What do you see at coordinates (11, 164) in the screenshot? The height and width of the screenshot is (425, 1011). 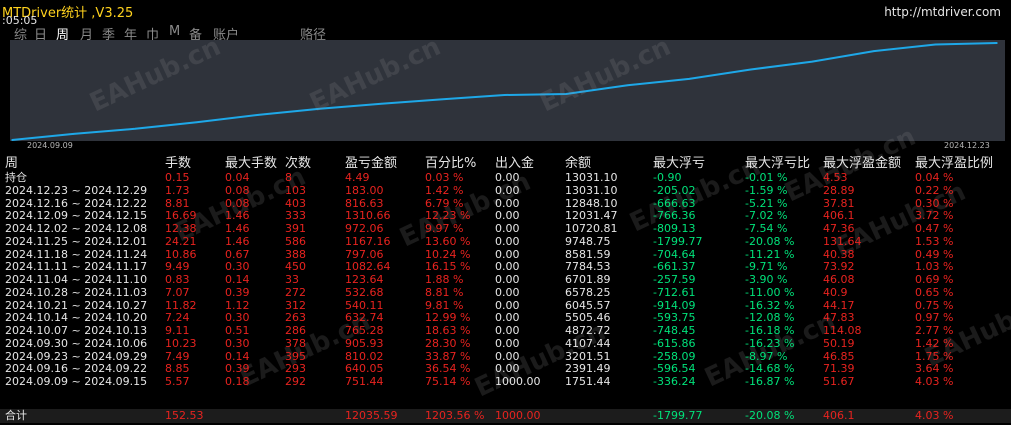 I see `column-header: 周` at bounding box center [11, 164].